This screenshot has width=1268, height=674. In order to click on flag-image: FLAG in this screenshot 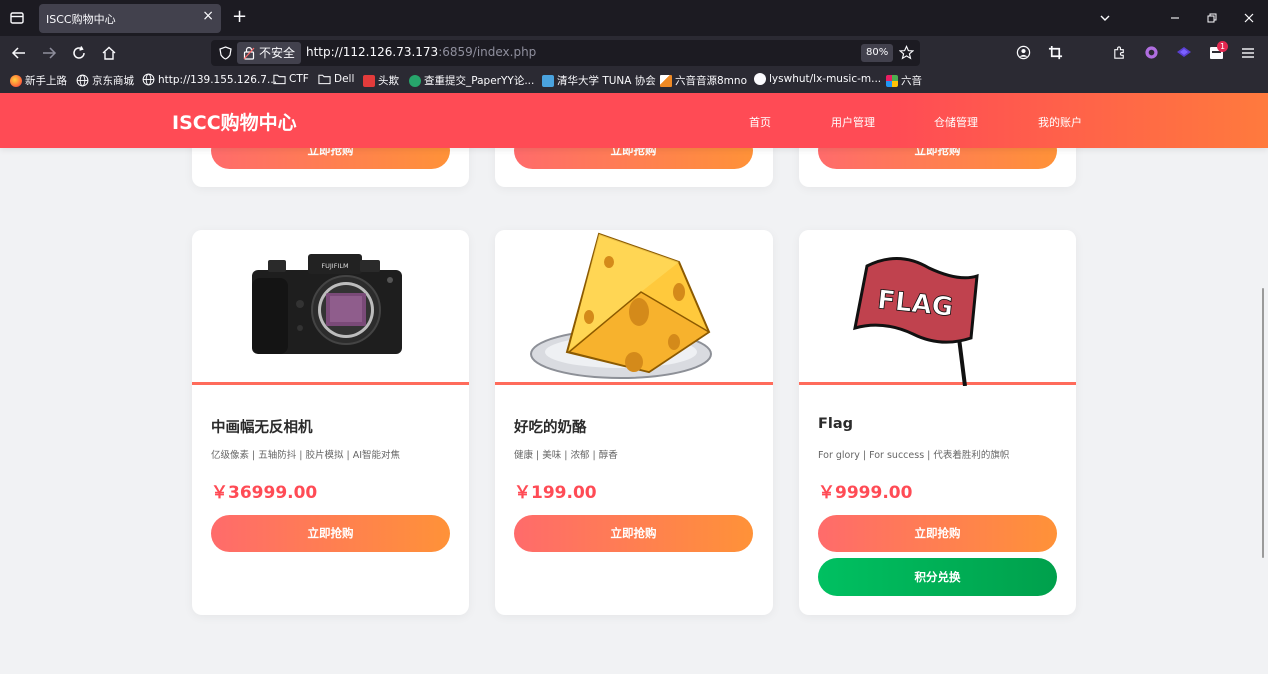, I will do `click(919, 316)`.